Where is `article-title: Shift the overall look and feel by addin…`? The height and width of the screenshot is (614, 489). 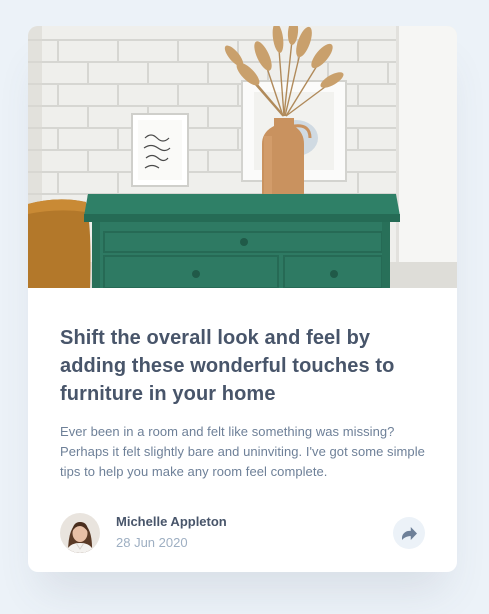
article-title: Shift the overall look and feel by addin… is located at coordinates (242, 366).